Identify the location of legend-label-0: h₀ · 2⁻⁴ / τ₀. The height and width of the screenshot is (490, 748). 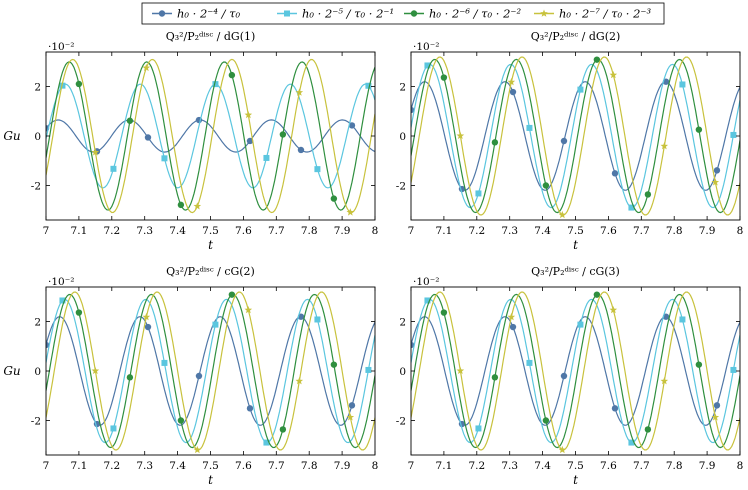
(209, 14).